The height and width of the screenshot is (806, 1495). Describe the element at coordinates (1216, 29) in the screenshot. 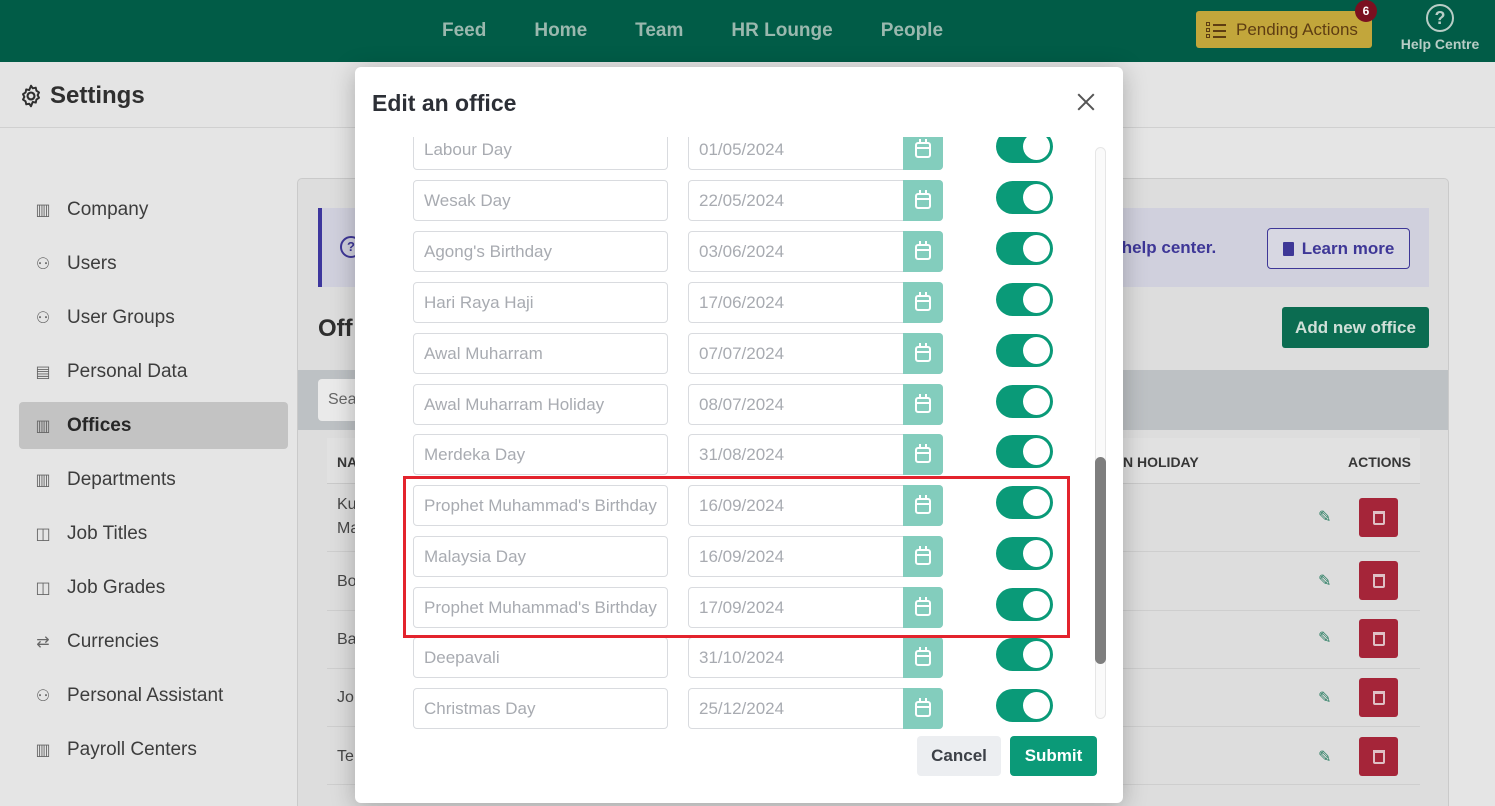

I see `checklist-icon` at that location.